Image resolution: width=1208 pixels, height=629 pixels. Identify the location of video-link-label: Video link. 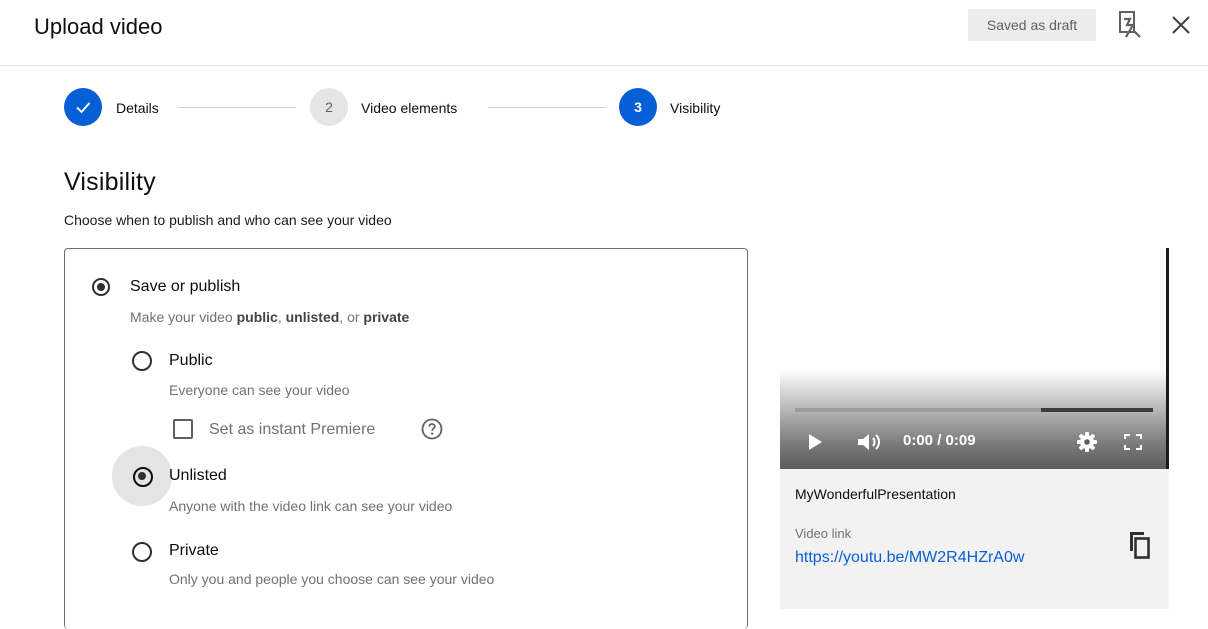
(823, 533).